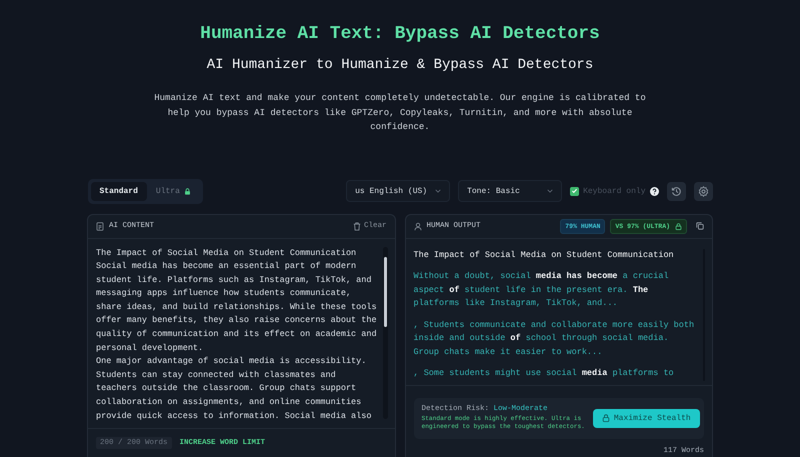 This screenshot has height=457, width=800. What do you see at coordinates (418, 226) in the screenshot?
I see `person-icon` at bounding box center [418, 226].